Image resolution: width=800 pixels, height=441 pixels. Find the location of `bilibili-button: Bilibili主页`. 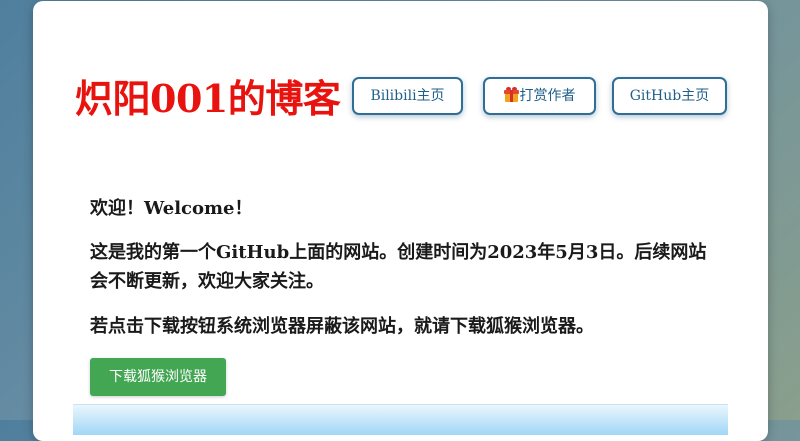

bilibili-button: Bilibili主页 is located at coordinates (407, 96).